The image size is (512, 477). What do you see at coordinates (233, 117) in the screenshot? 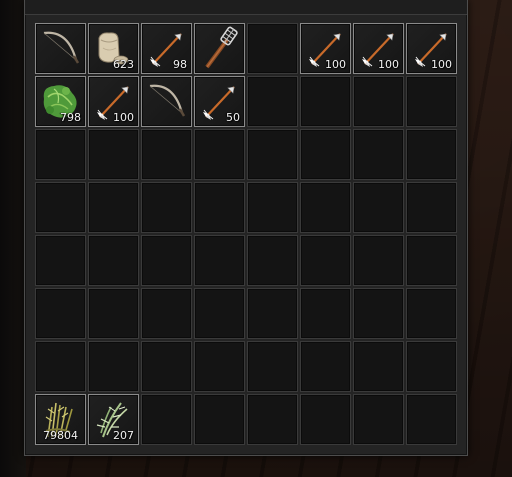
I see `item-count: 50` at bounding box center [233, 117].